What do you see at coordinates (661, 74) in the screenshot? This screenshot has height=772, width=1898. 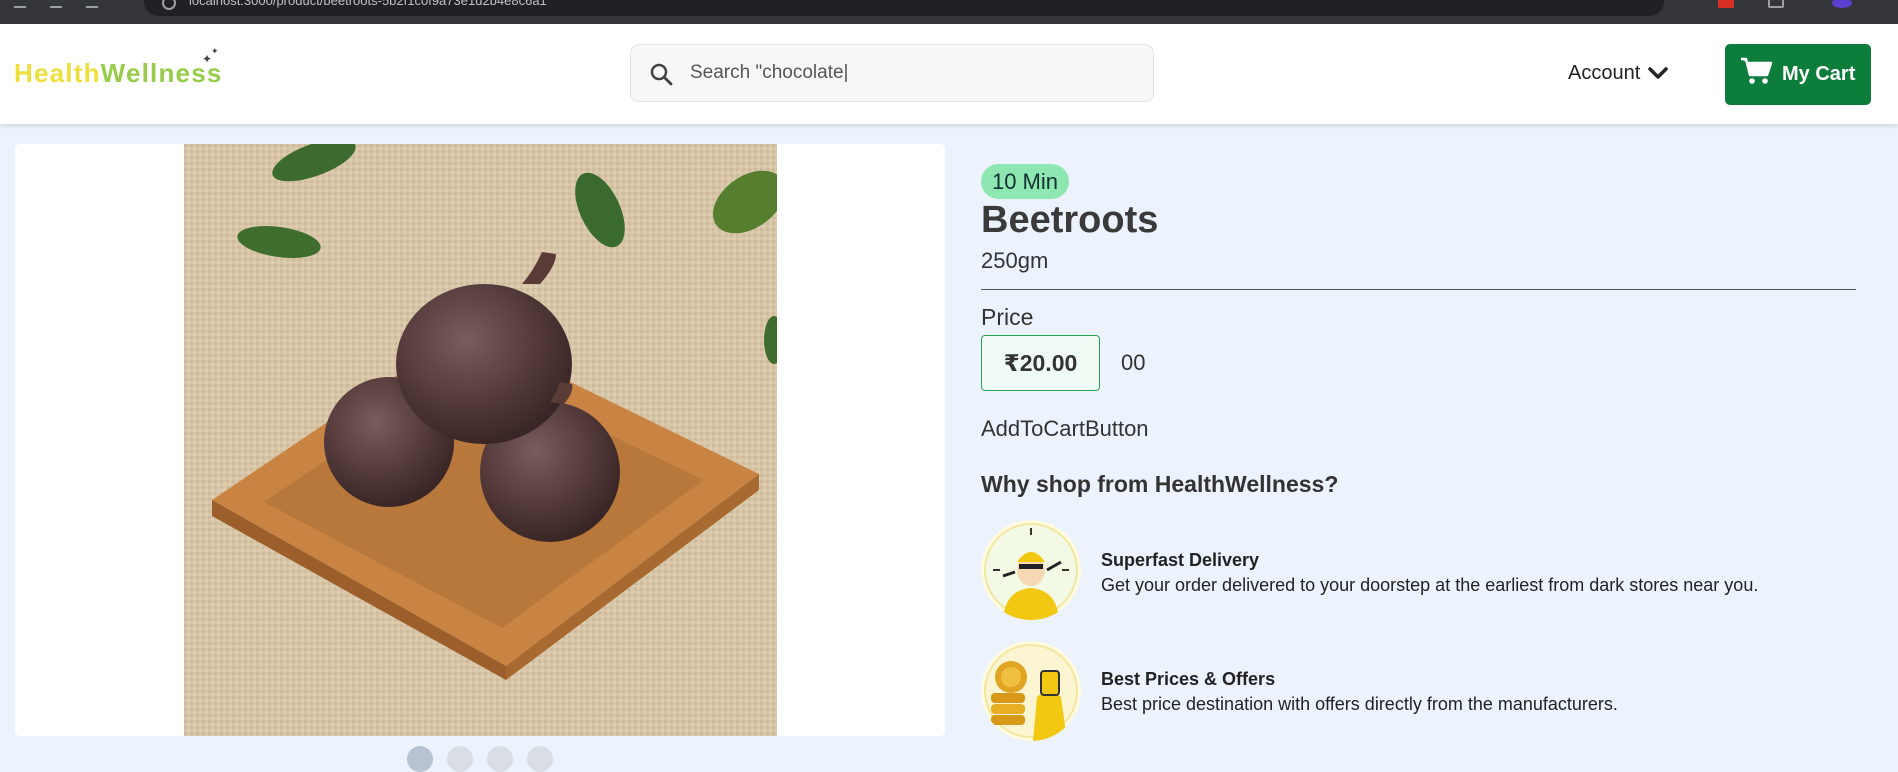 I see `search-icon` at bounding box center [661, 74].